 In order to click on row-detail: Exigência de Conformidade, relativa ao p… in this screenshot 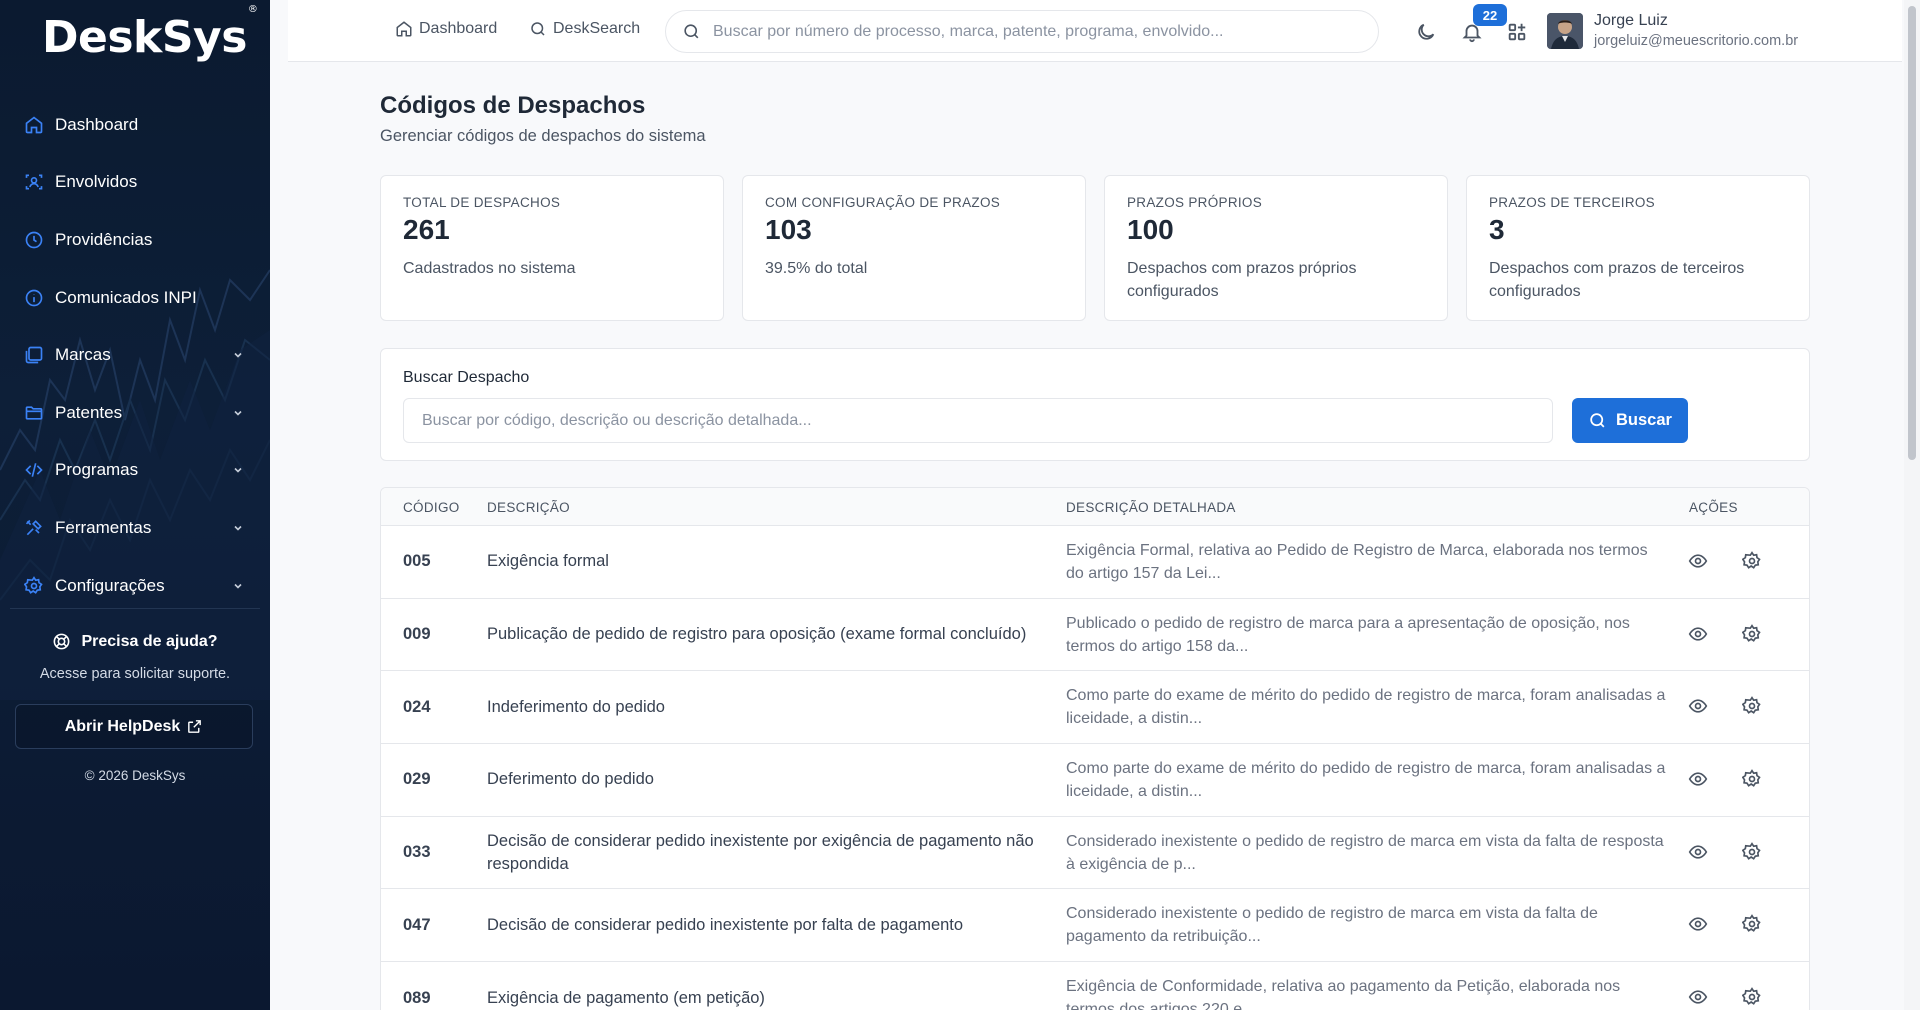, I will do `click(1366, 986)`.